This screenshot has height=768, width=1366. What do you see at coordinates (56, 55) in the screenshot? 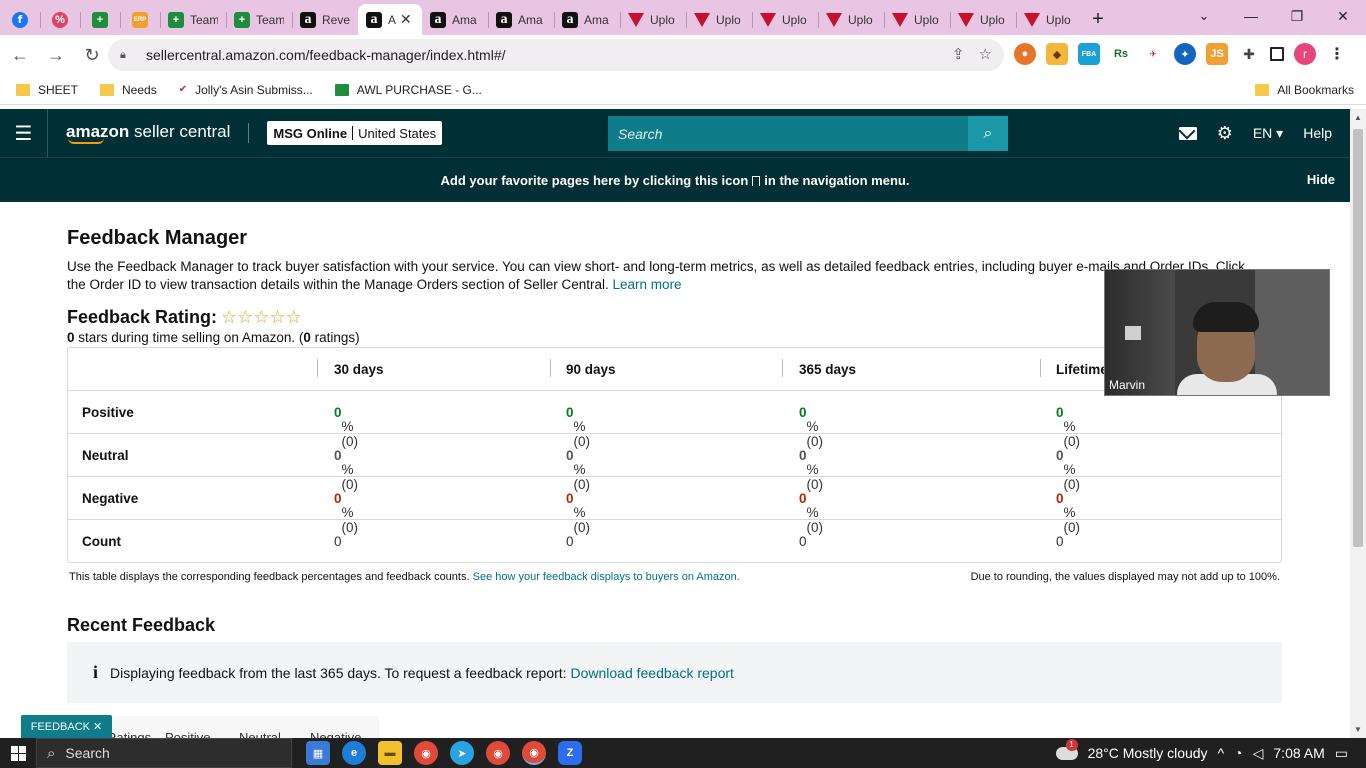
I see `forward-icon: →` at bounding box center [56, 55].